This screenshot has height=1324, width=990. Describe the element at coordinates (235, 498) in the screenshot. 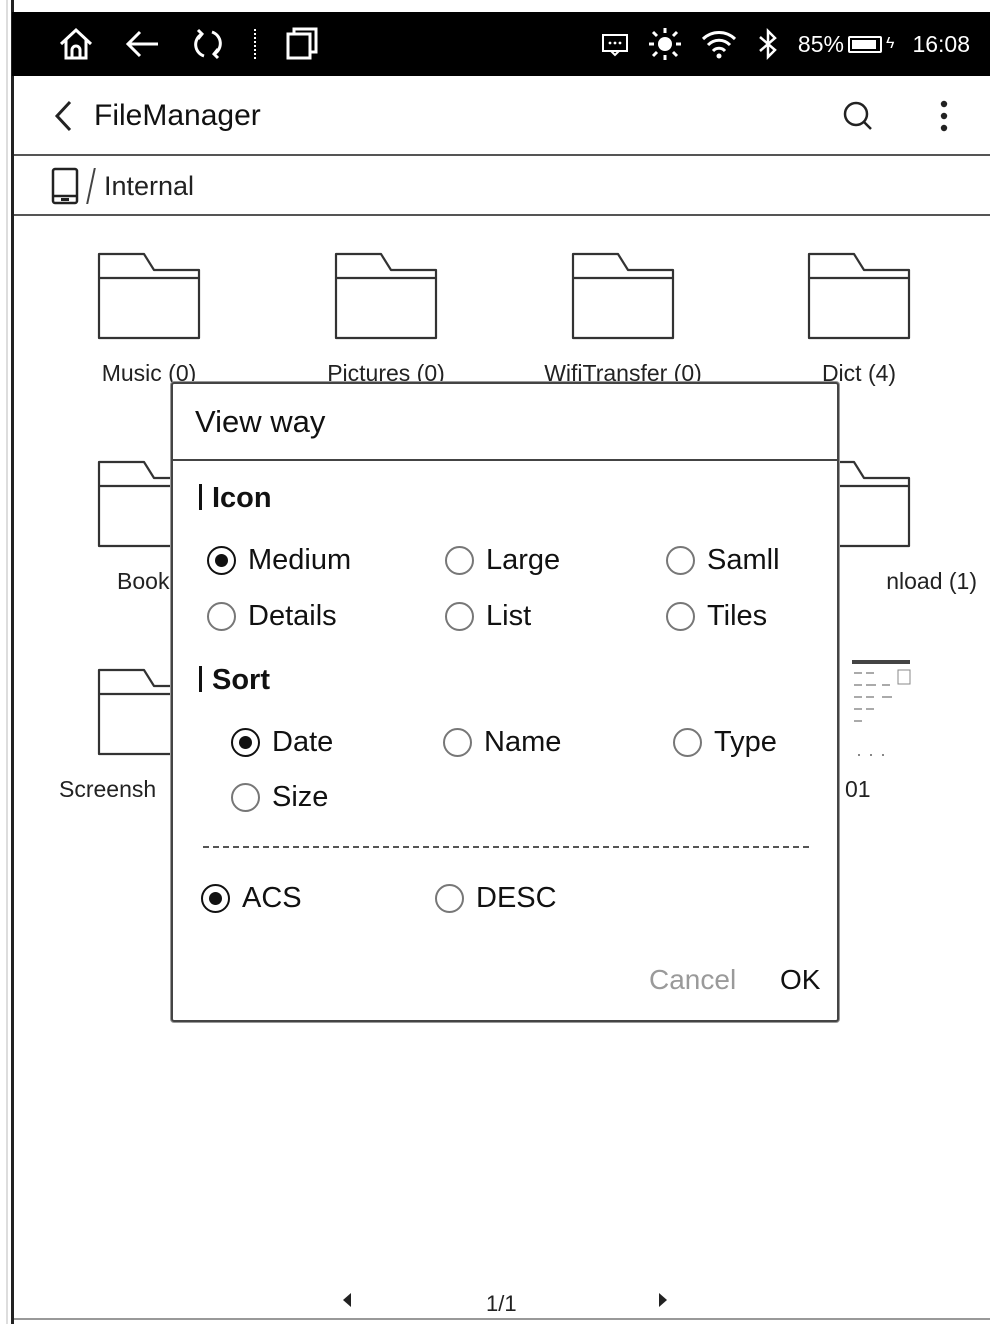

I see `icon-section-title: Icon` at that location.